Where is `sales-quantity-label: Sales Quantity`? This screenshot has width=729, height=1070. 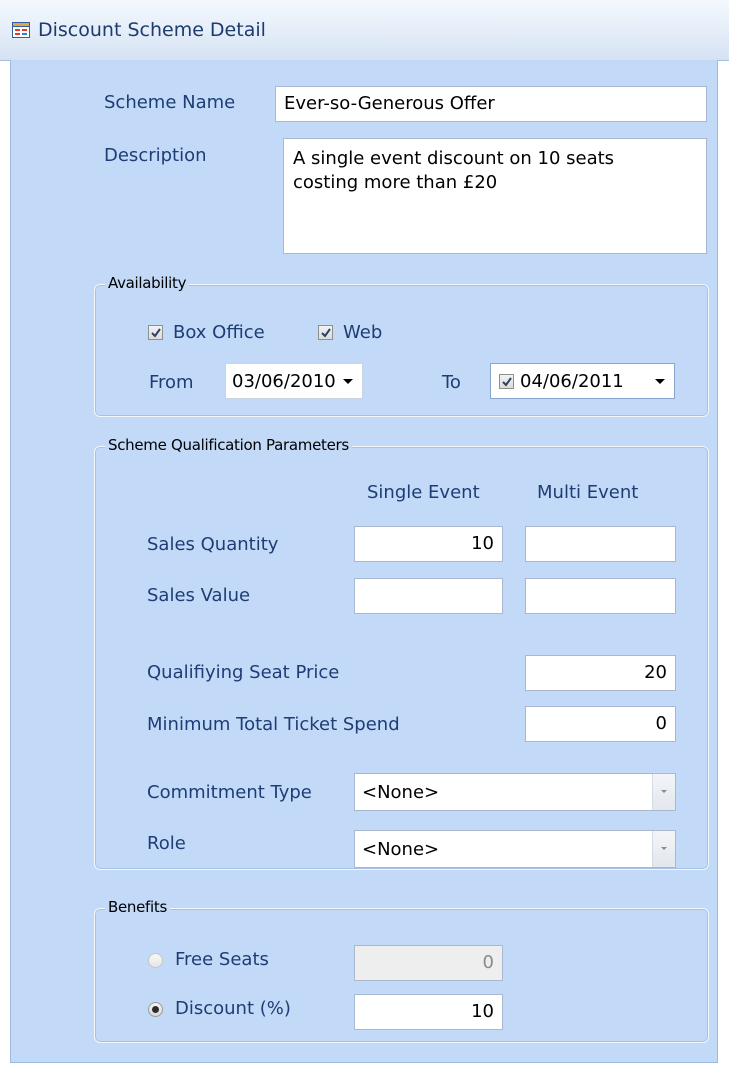 sales-quantity-label: Sales Quantity is located at coordinates (213, 544).